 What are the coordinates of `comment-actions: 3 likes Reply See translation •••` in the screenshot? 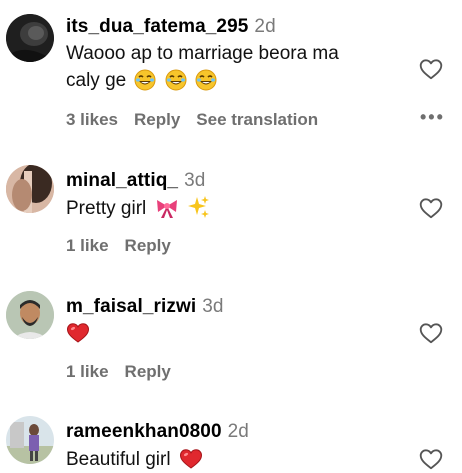 It's located at (254, 118).